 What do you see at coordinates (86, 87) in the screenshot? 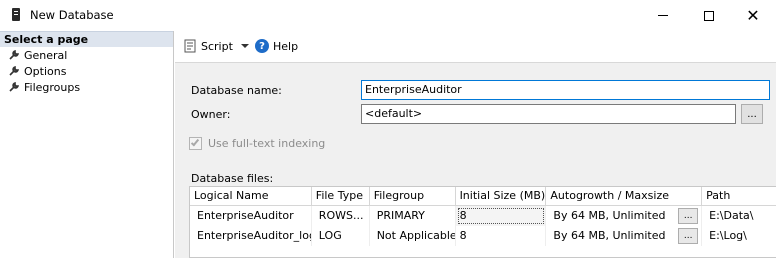
I see `page-item-filegroups: Filegroups` at bounding box center [86, 87].